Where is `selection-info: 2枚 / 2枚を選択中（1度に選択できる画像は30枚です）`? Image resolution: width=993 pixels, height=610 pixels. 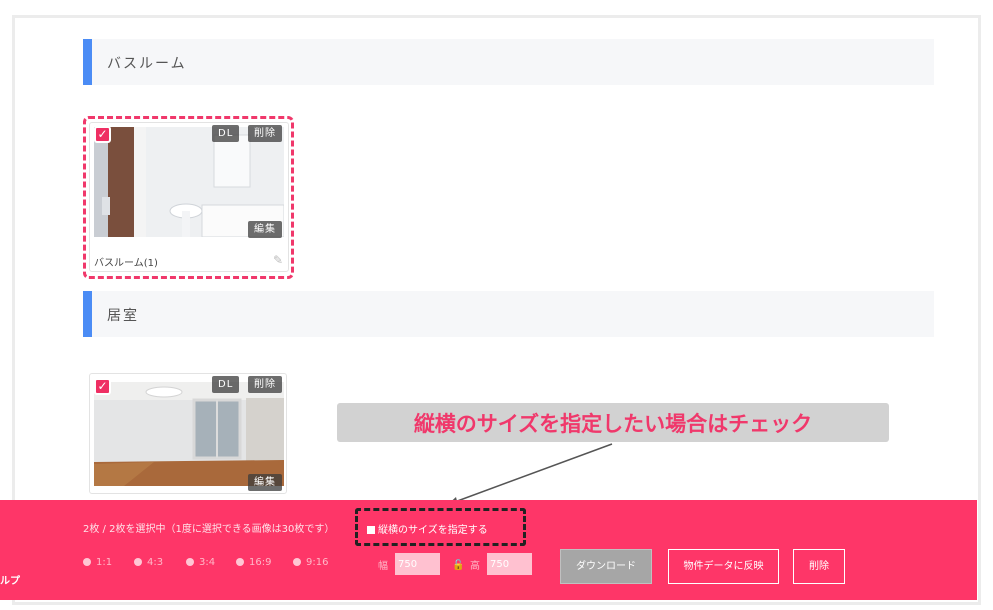 selection-info: 2枚 / 2枚を選択中（1度に選択できる画像は30枚です） is located at coordinates (209, 529).